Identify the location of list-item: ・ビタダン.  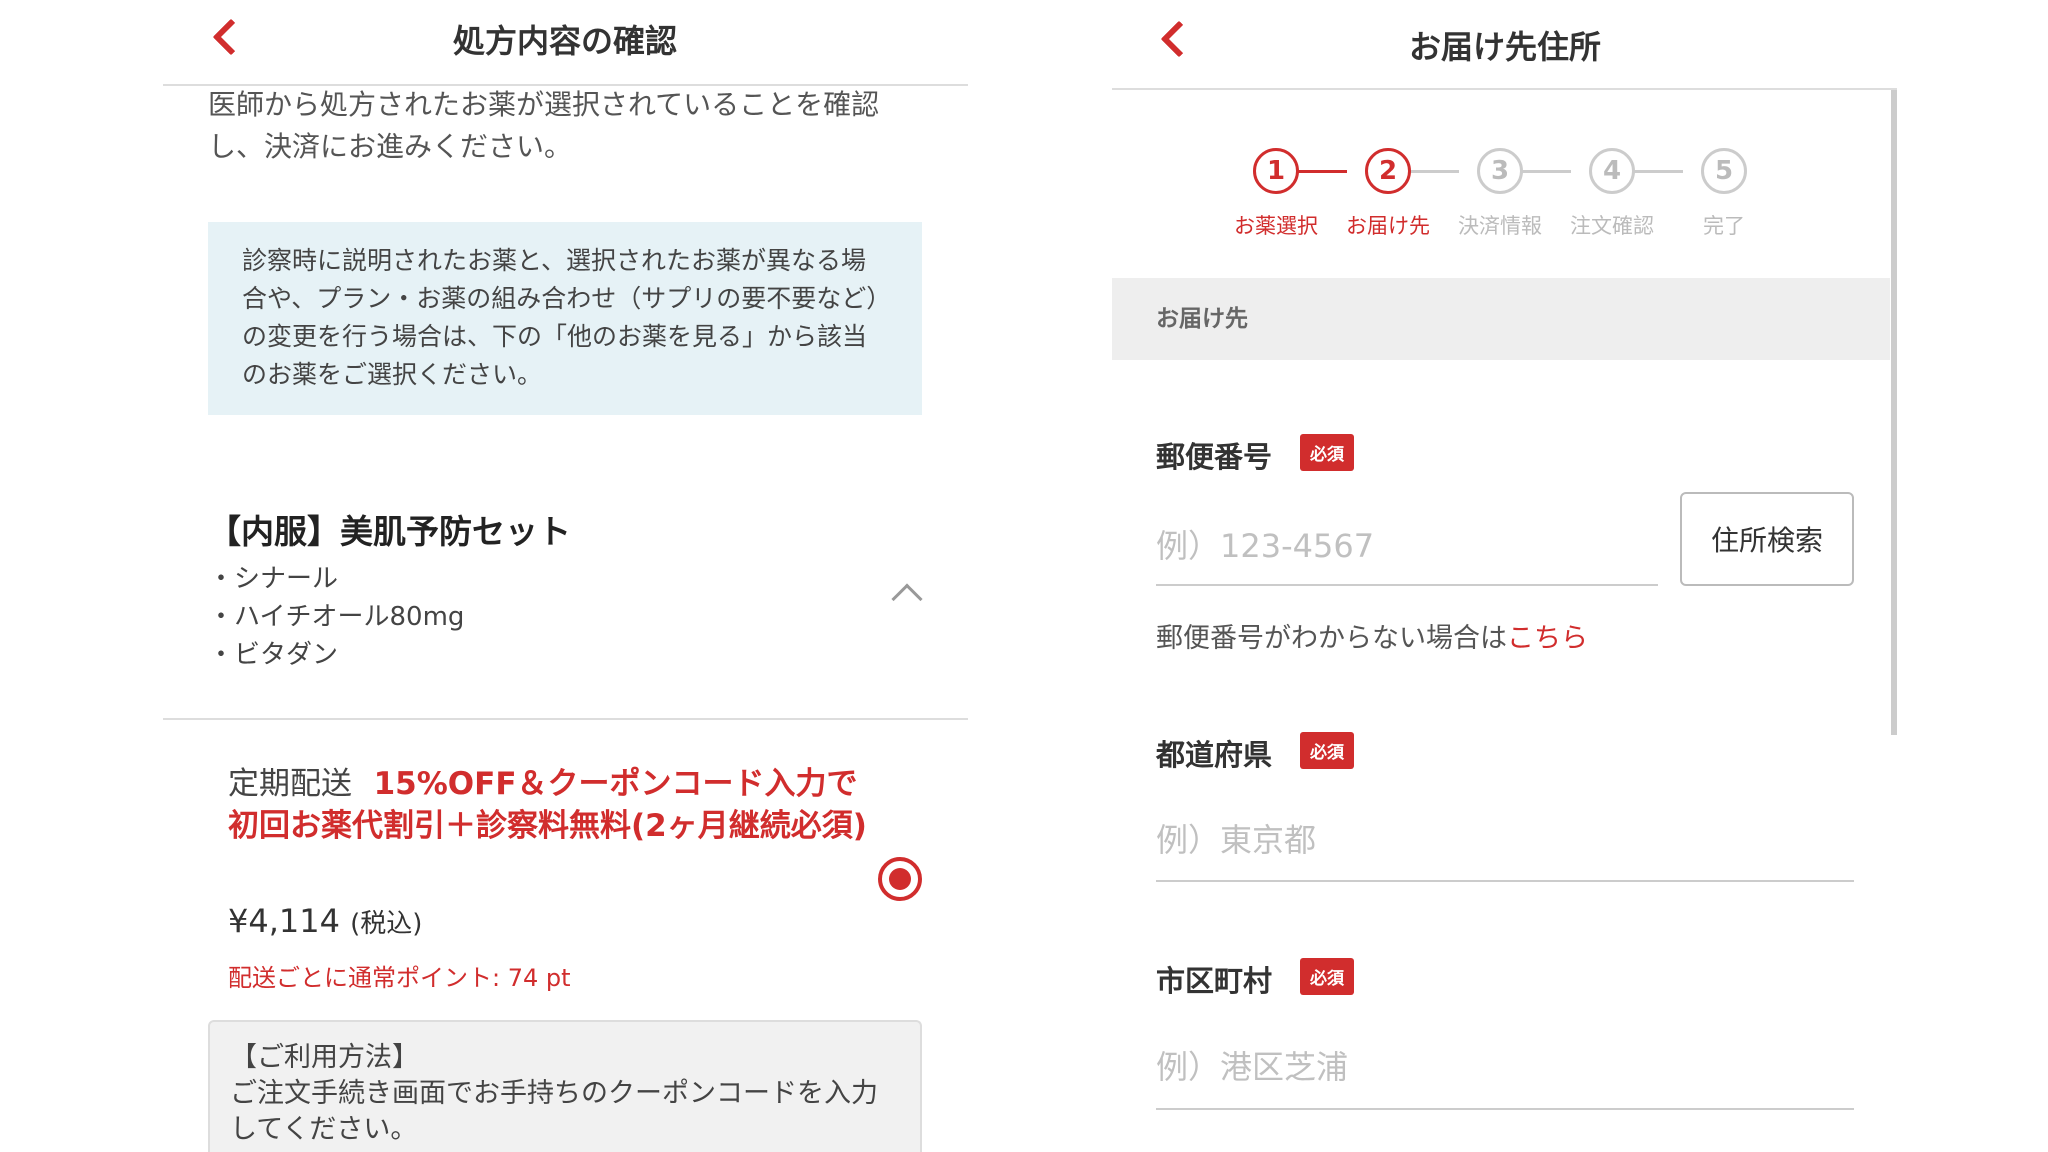
(273, 655).